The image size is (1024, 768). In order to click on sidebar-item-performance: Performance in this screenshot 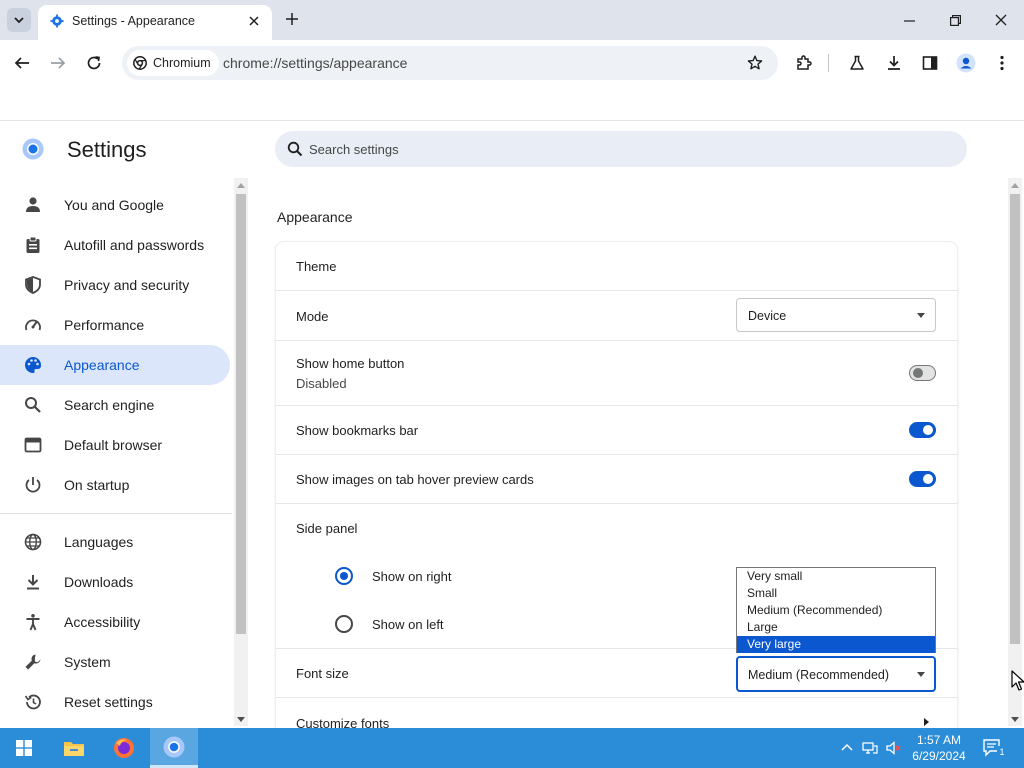, I will do `click(115, 325)`.